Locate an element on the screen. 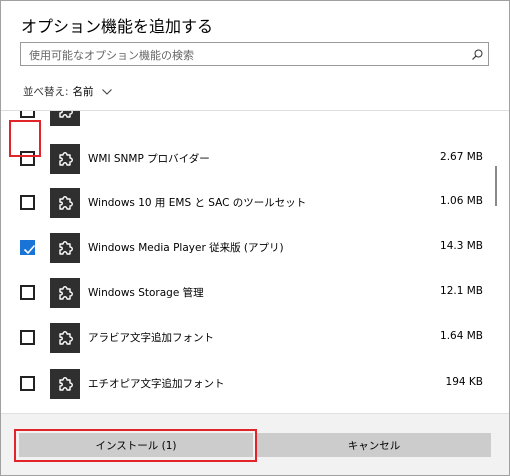 The height and width of the screenshot is (476, 510). search-icon is located at coordinates (477, 54).